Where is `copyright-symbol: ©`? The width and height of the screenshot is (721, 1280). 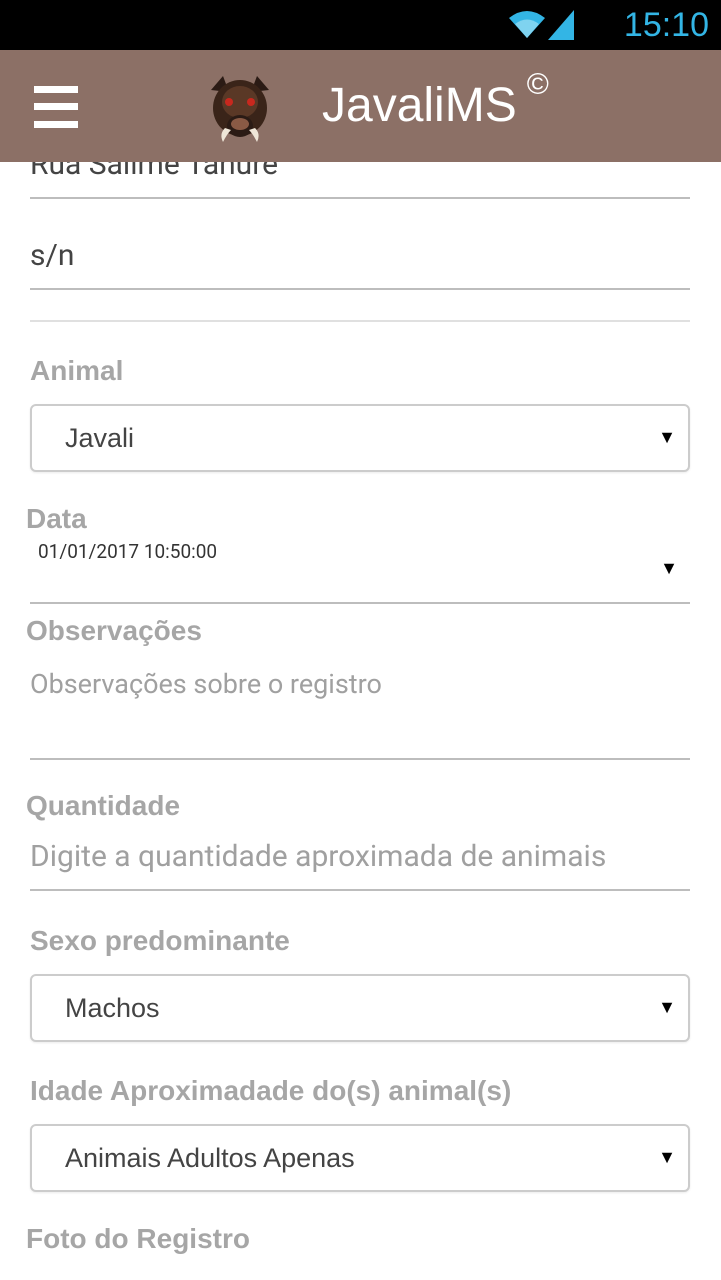
copyright-symbol: © is located at coordinates (537, 84).